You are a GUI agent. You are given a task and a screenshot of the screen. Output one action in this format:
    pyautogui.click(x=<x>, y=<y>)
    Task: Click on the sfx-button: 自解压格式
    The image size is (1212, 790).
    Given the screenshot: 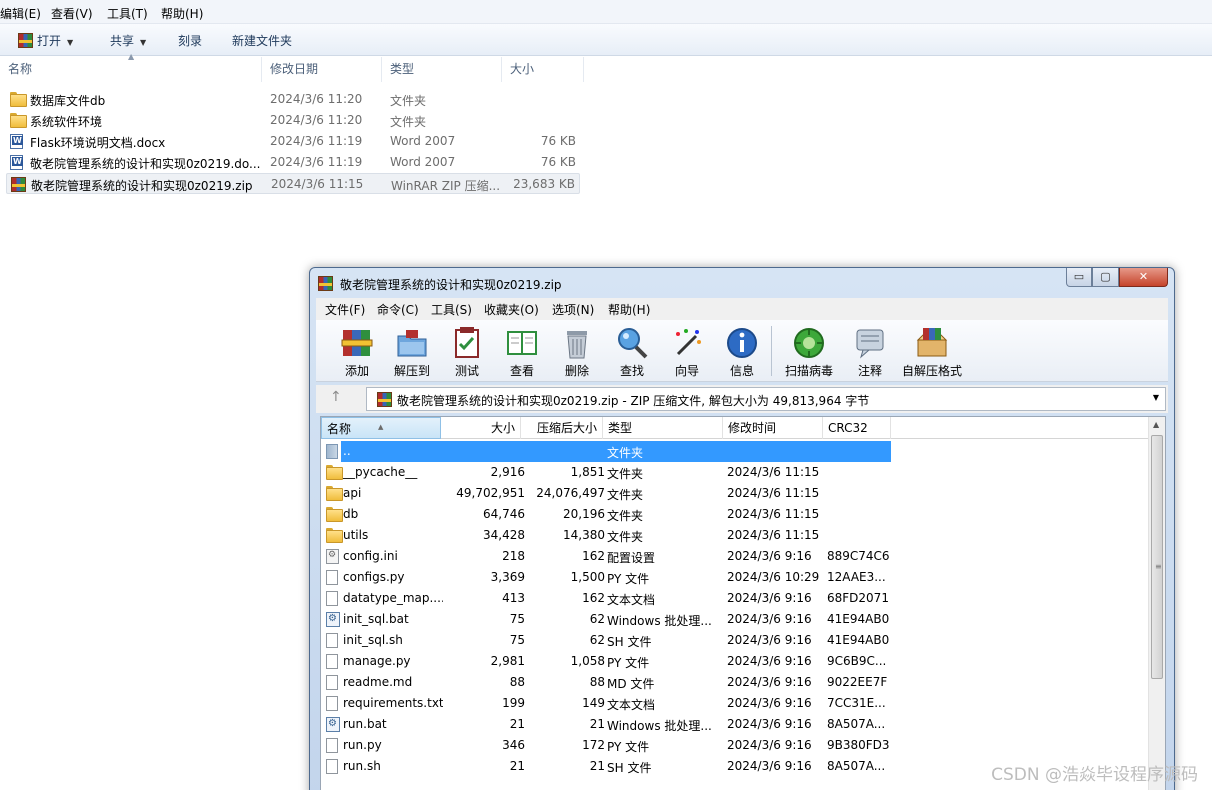 What is the action you would take?
    pyautogui.click(x=932, y=352)
    